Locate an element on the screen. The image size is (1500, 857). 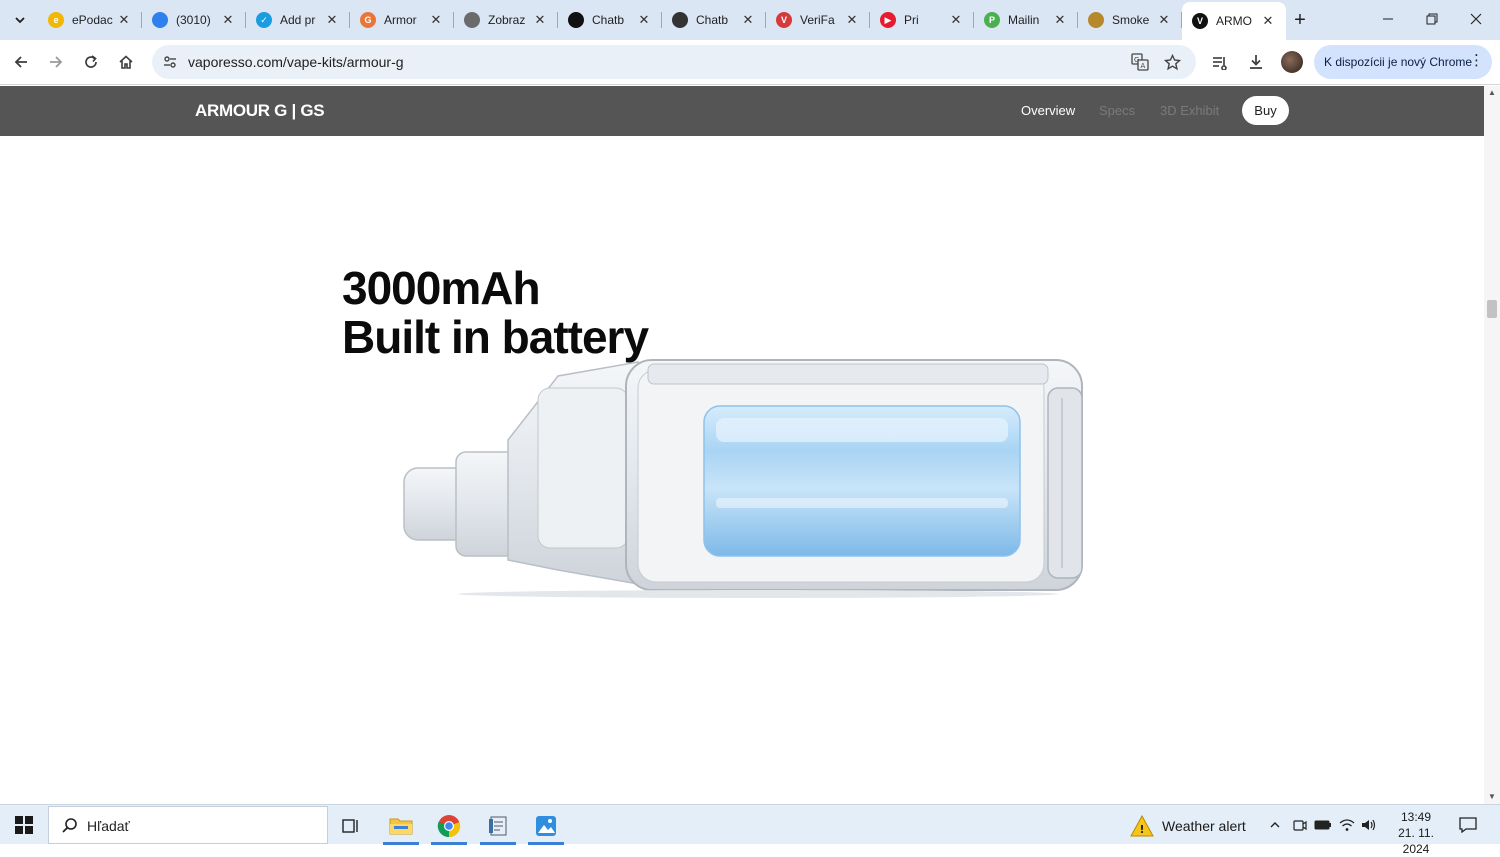
reload-button is located at coordinates (91, 62).